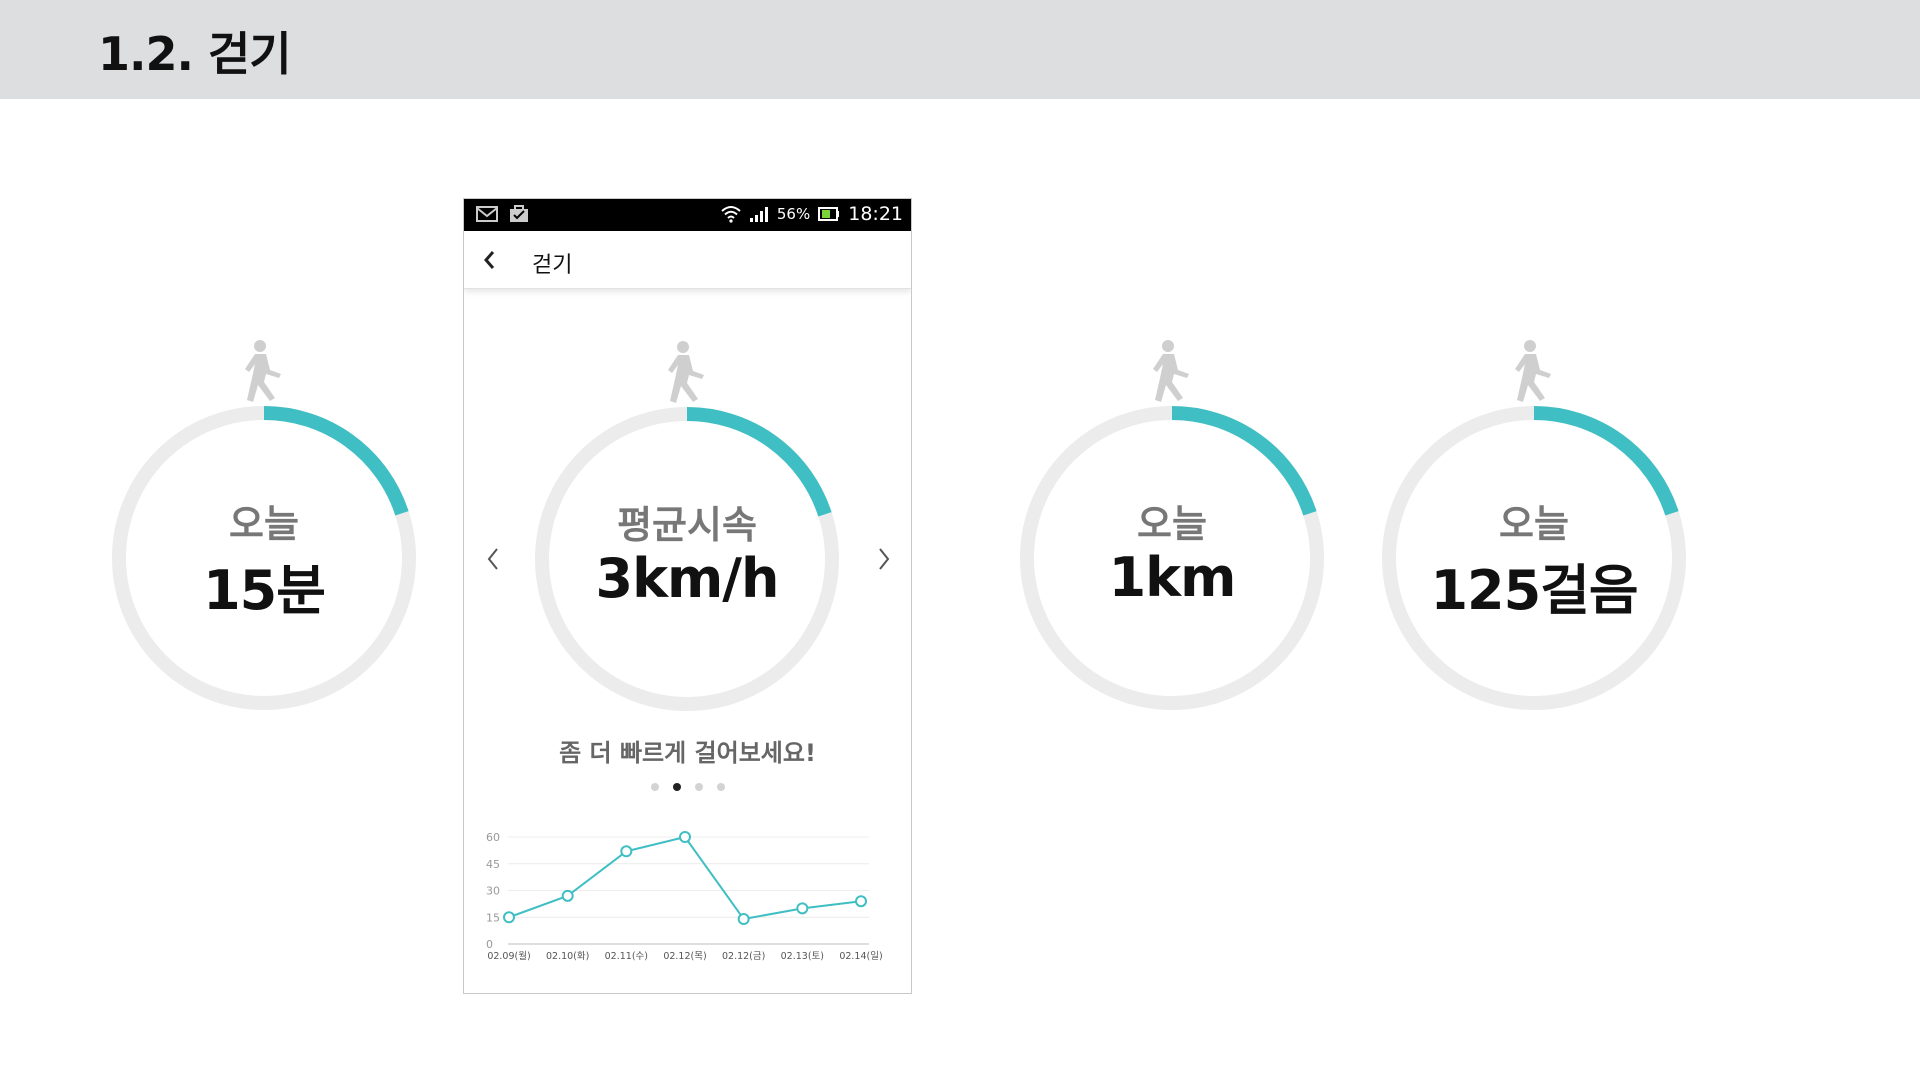  Describe the element at coordinates (489, 944) in the screenshot. I see `y-tick-label: 0` at that location.